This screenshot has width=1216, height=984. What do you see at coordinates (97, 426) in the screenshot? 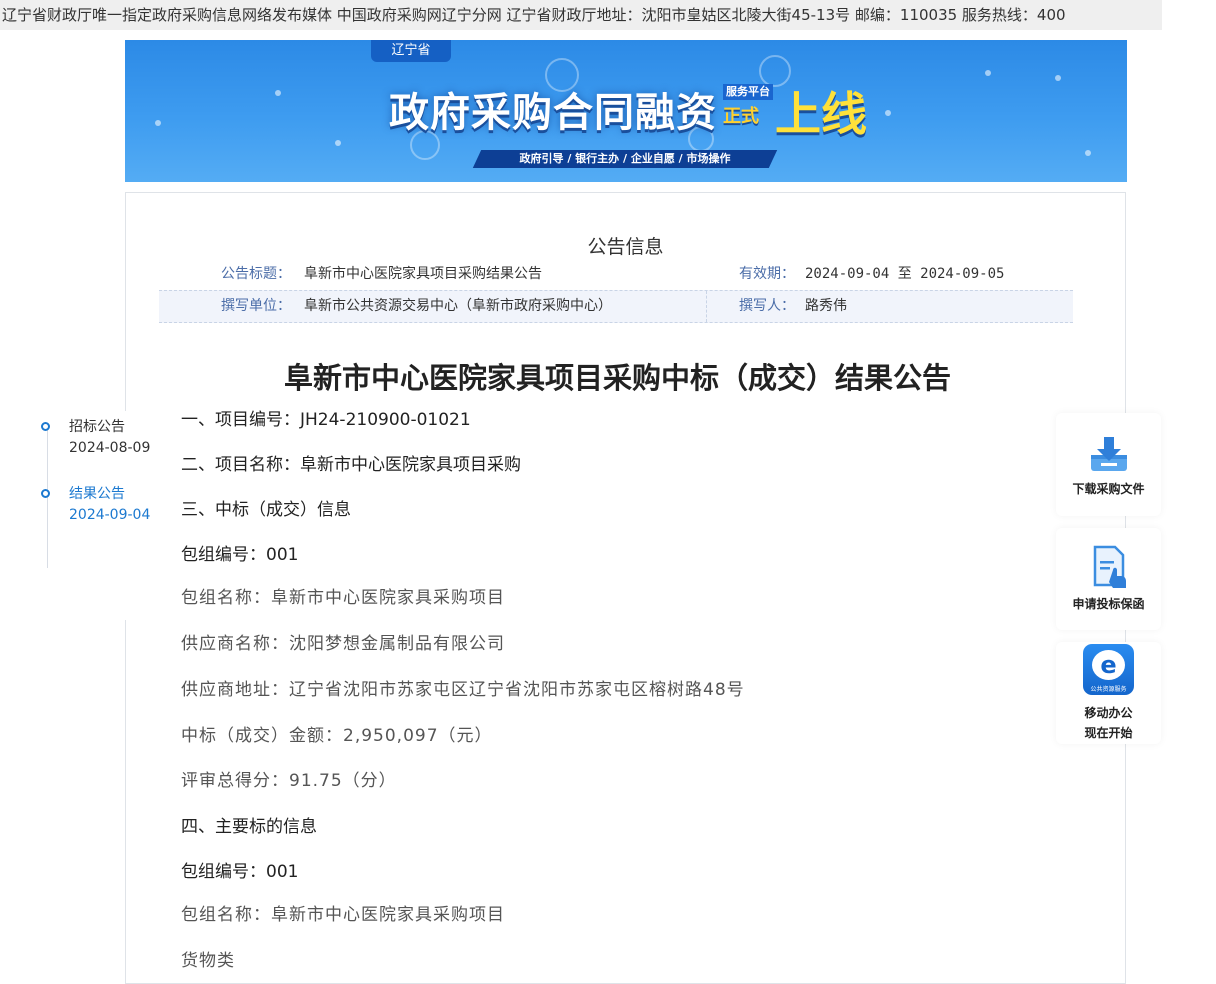
I see `timeline-item-tender-title: 招标公告` at bounding box center [97, 426].